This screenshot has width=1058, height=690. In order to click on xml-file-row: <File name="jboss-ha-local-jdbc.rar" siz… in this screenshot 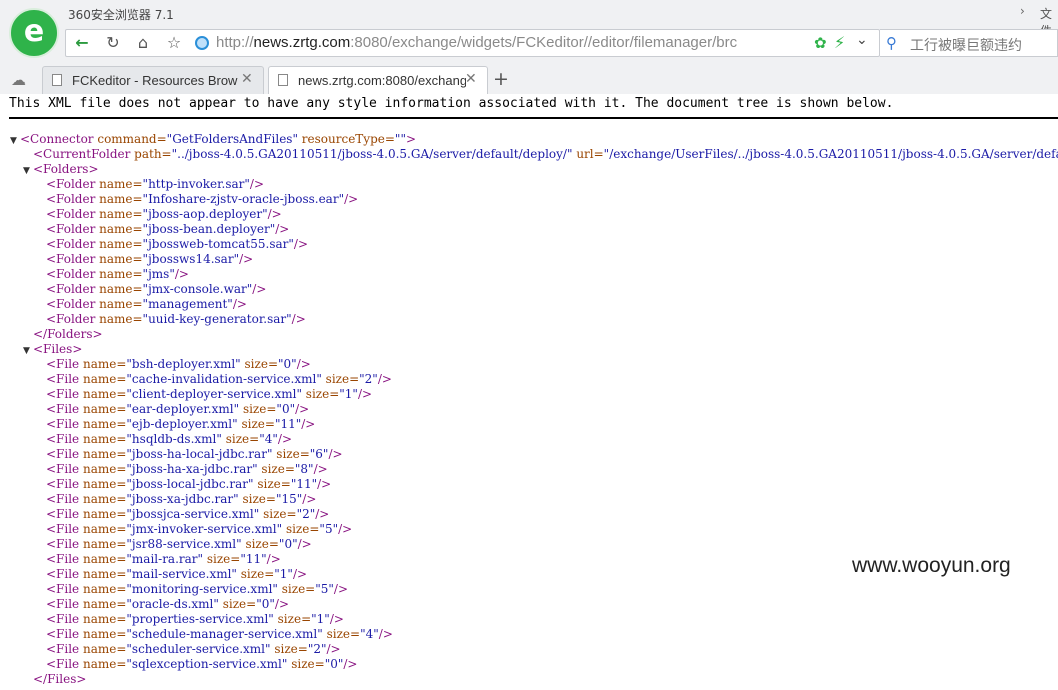, I will do `click(171, 454)`.